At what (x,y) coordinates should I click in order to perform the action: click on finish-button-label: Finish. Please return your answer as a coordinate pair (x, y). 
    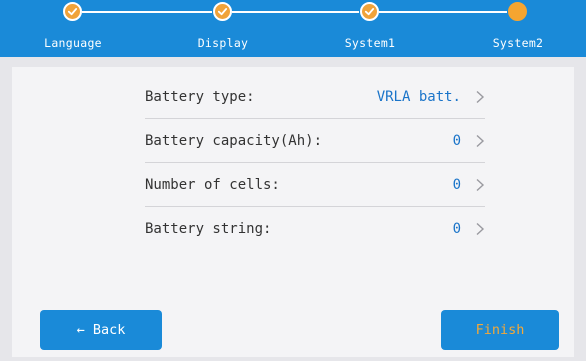
    Looking at the image, I should click on (500, 330).